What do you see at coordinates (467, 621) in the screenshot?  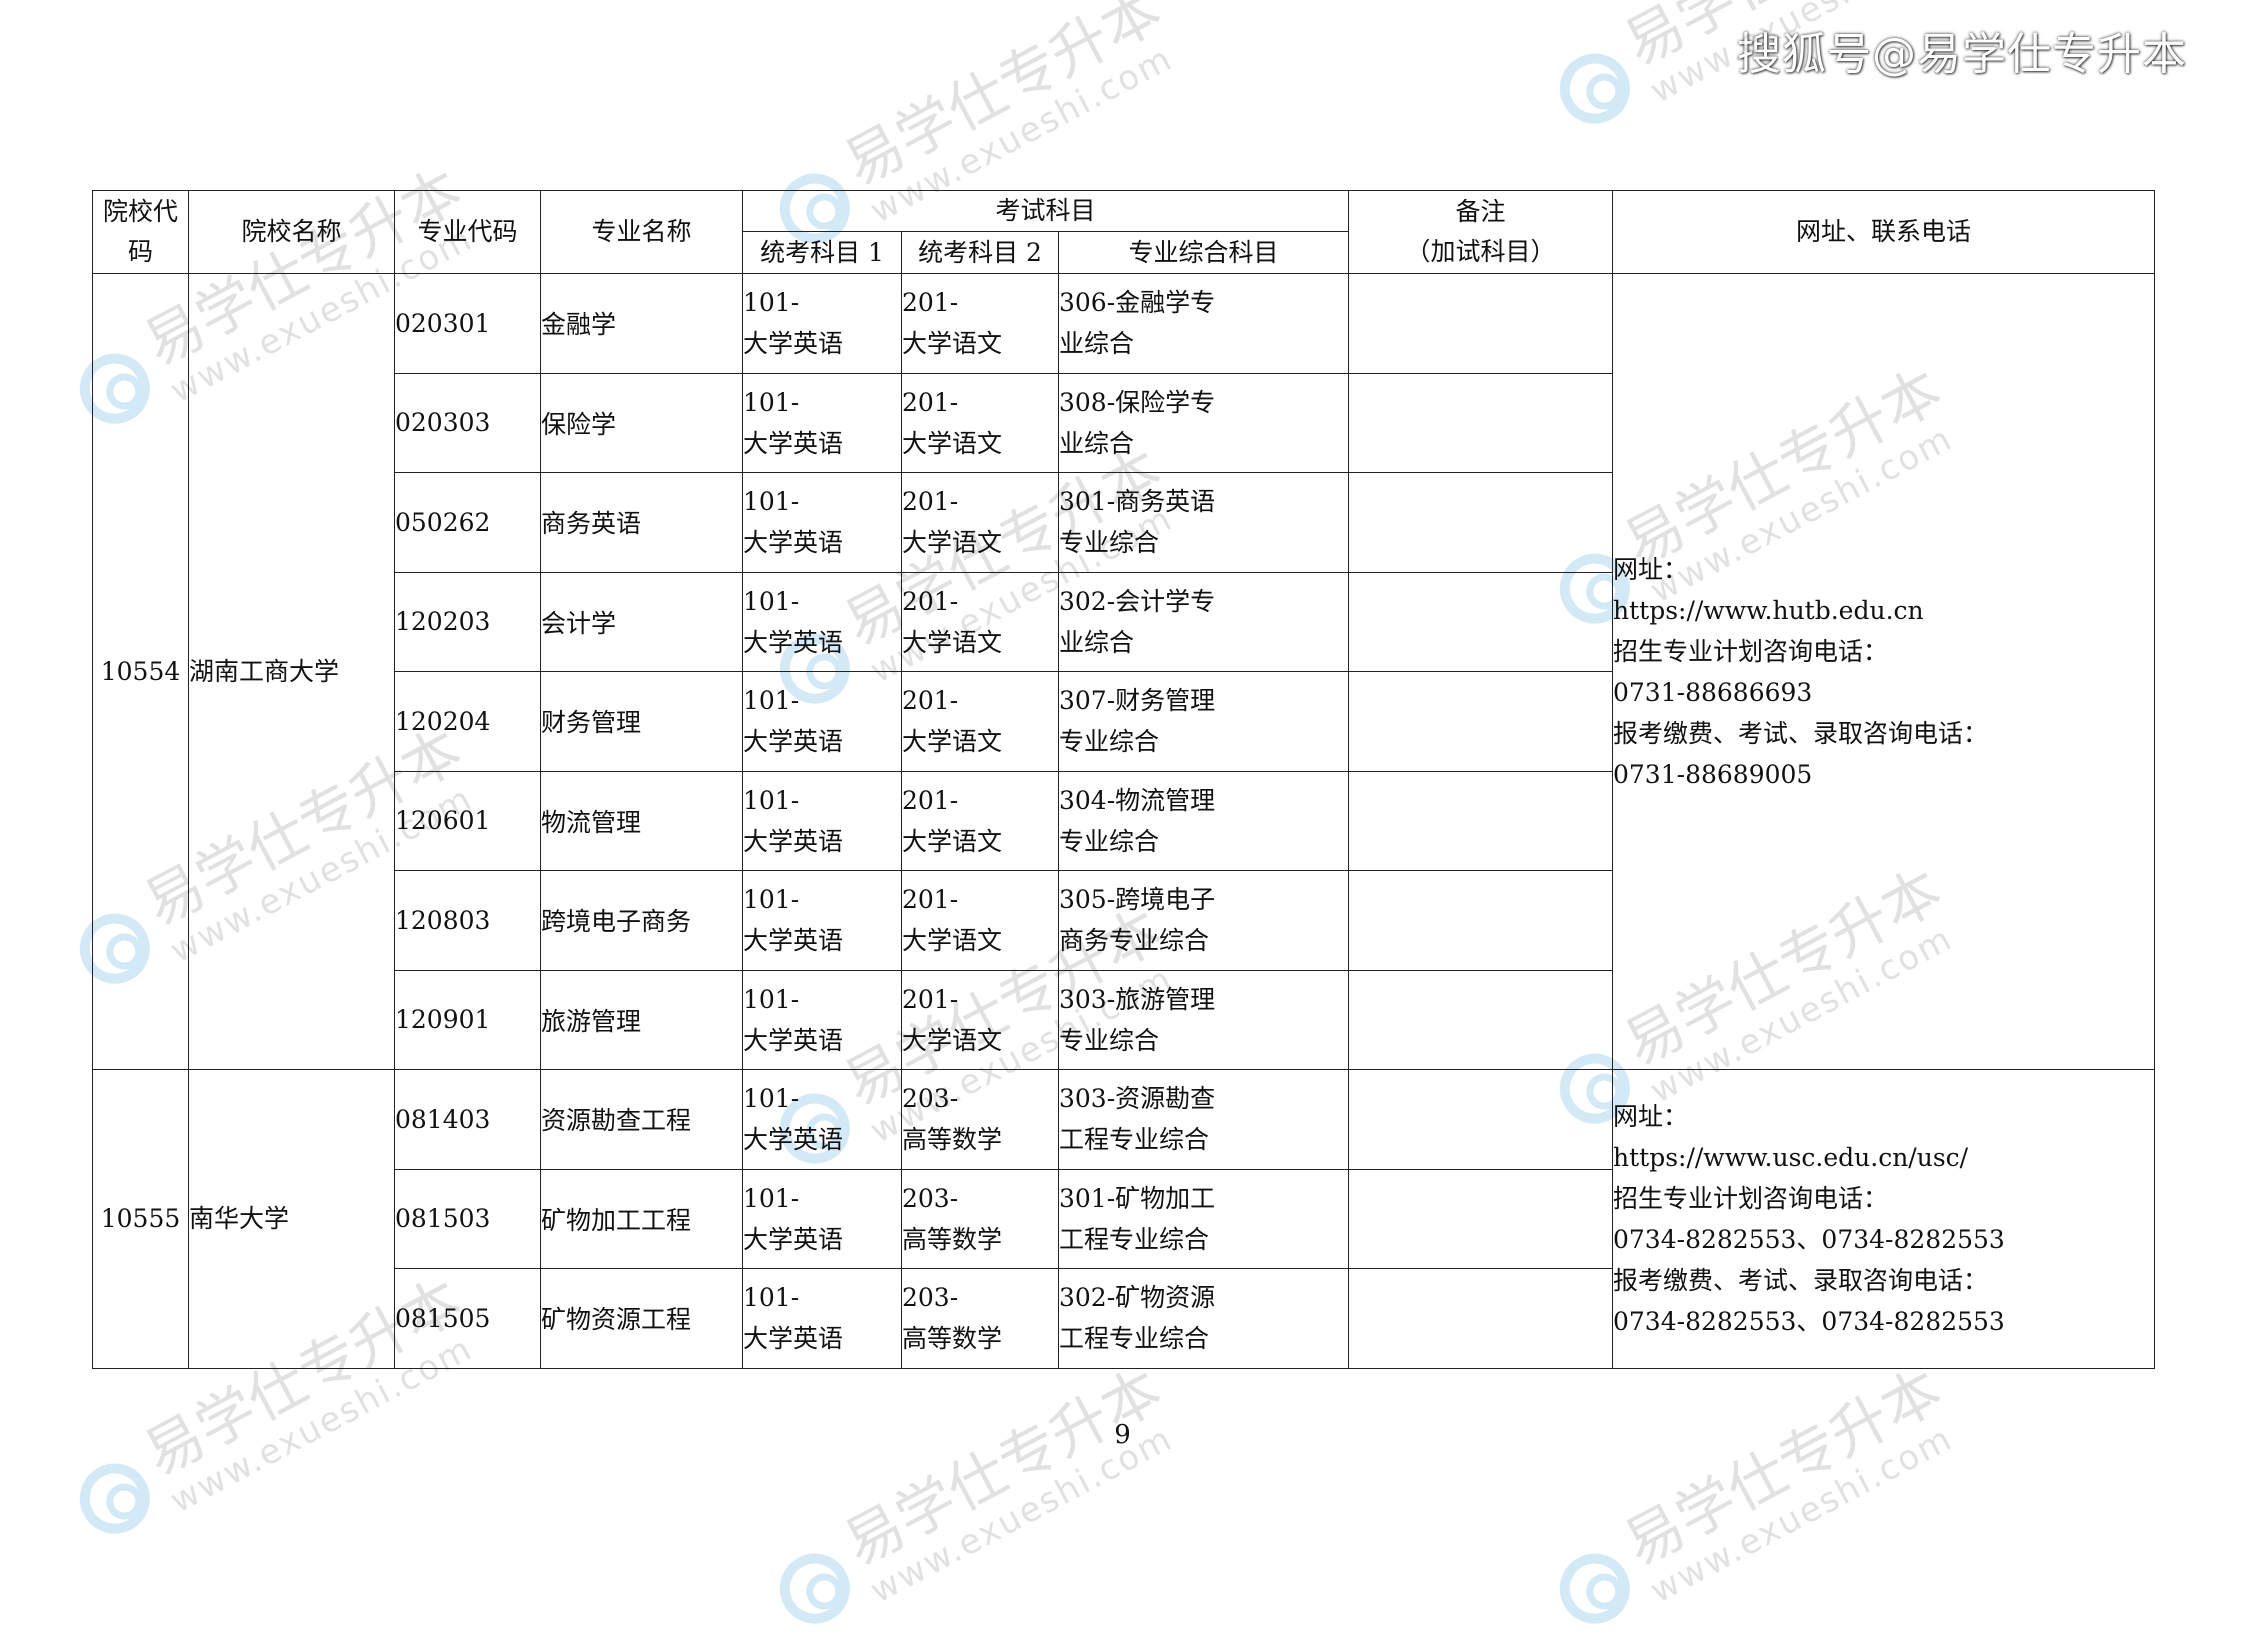 I see `major-code-cell: 120203` at bounding box center [467, 621].